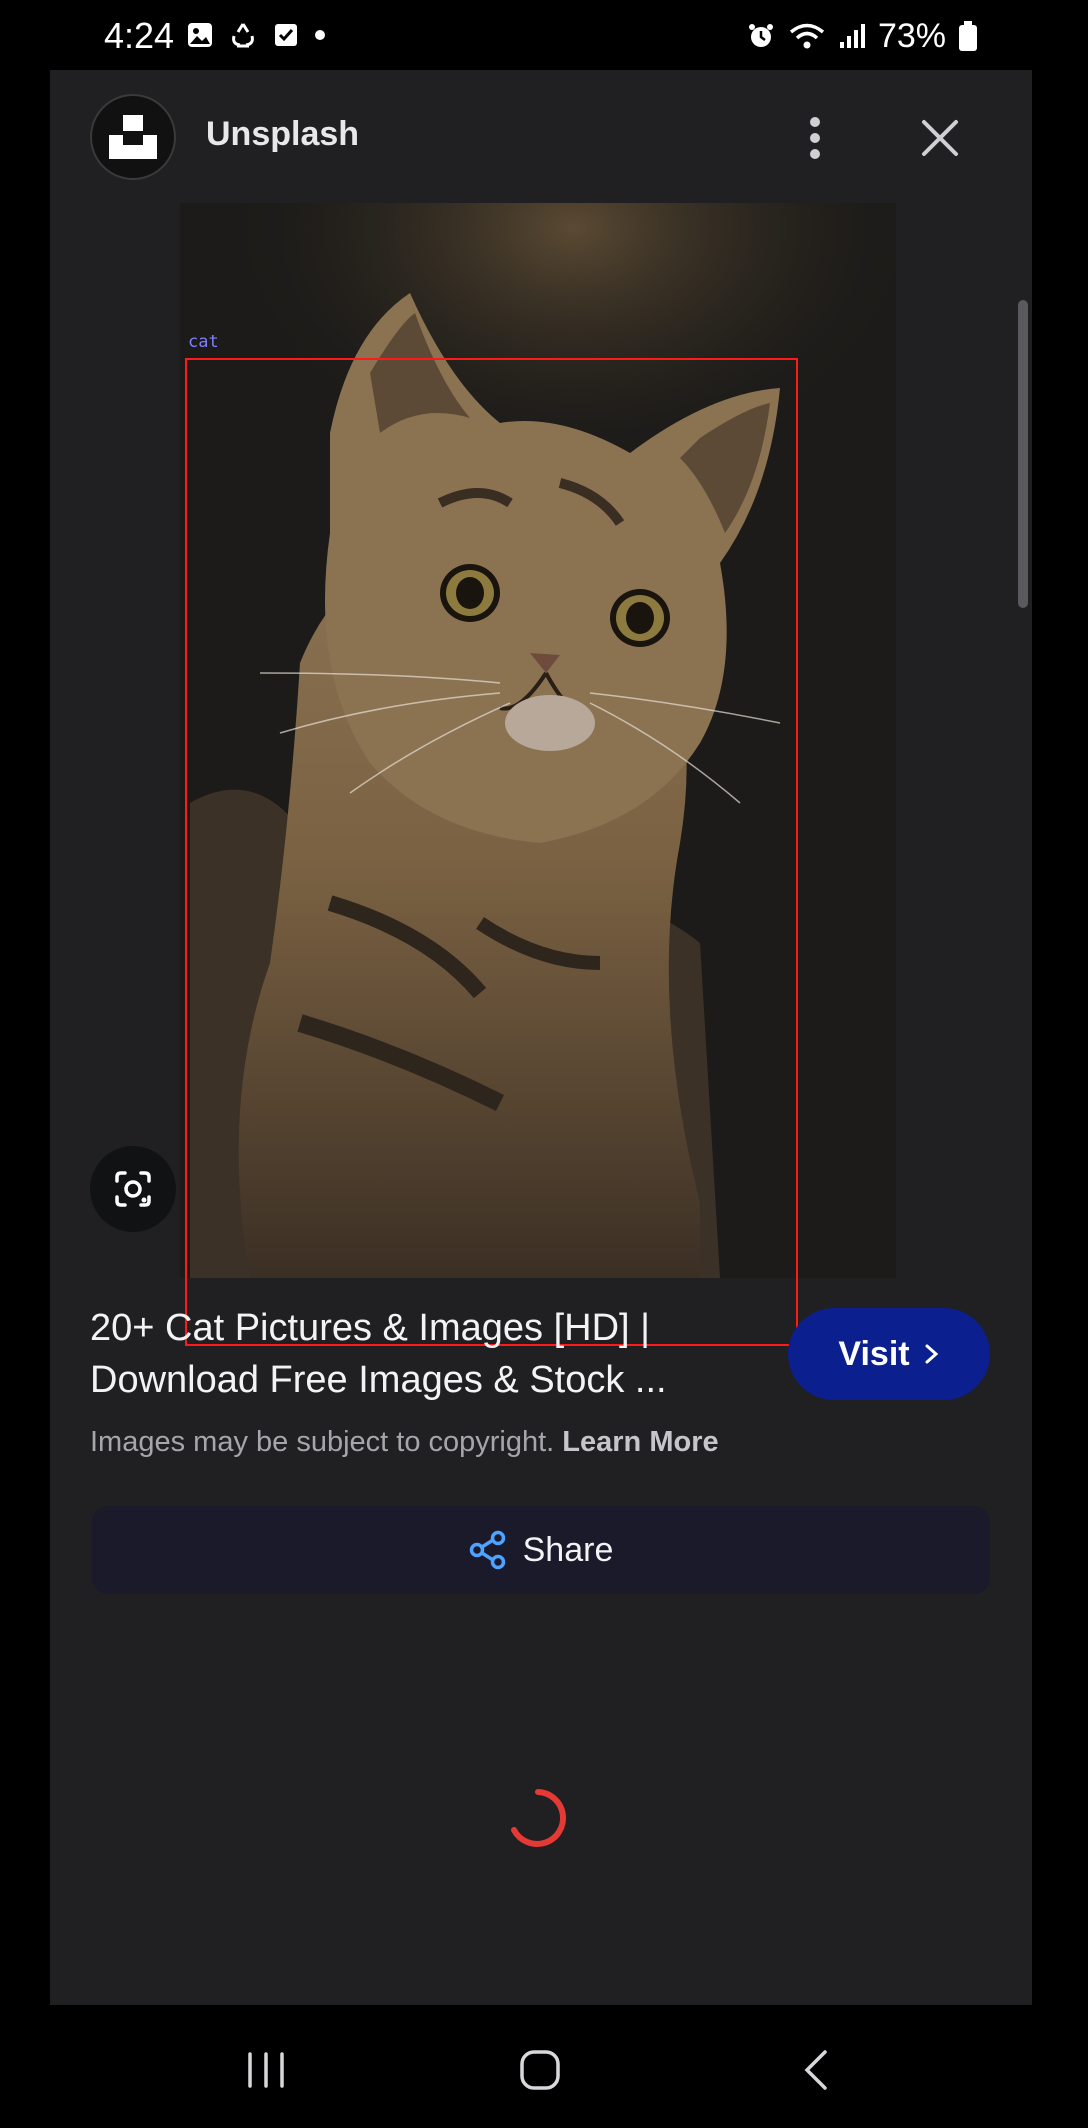  Describe the element at coordinates (282, 134) in the screenshot. I see `site-name: Unsplash` at that location.